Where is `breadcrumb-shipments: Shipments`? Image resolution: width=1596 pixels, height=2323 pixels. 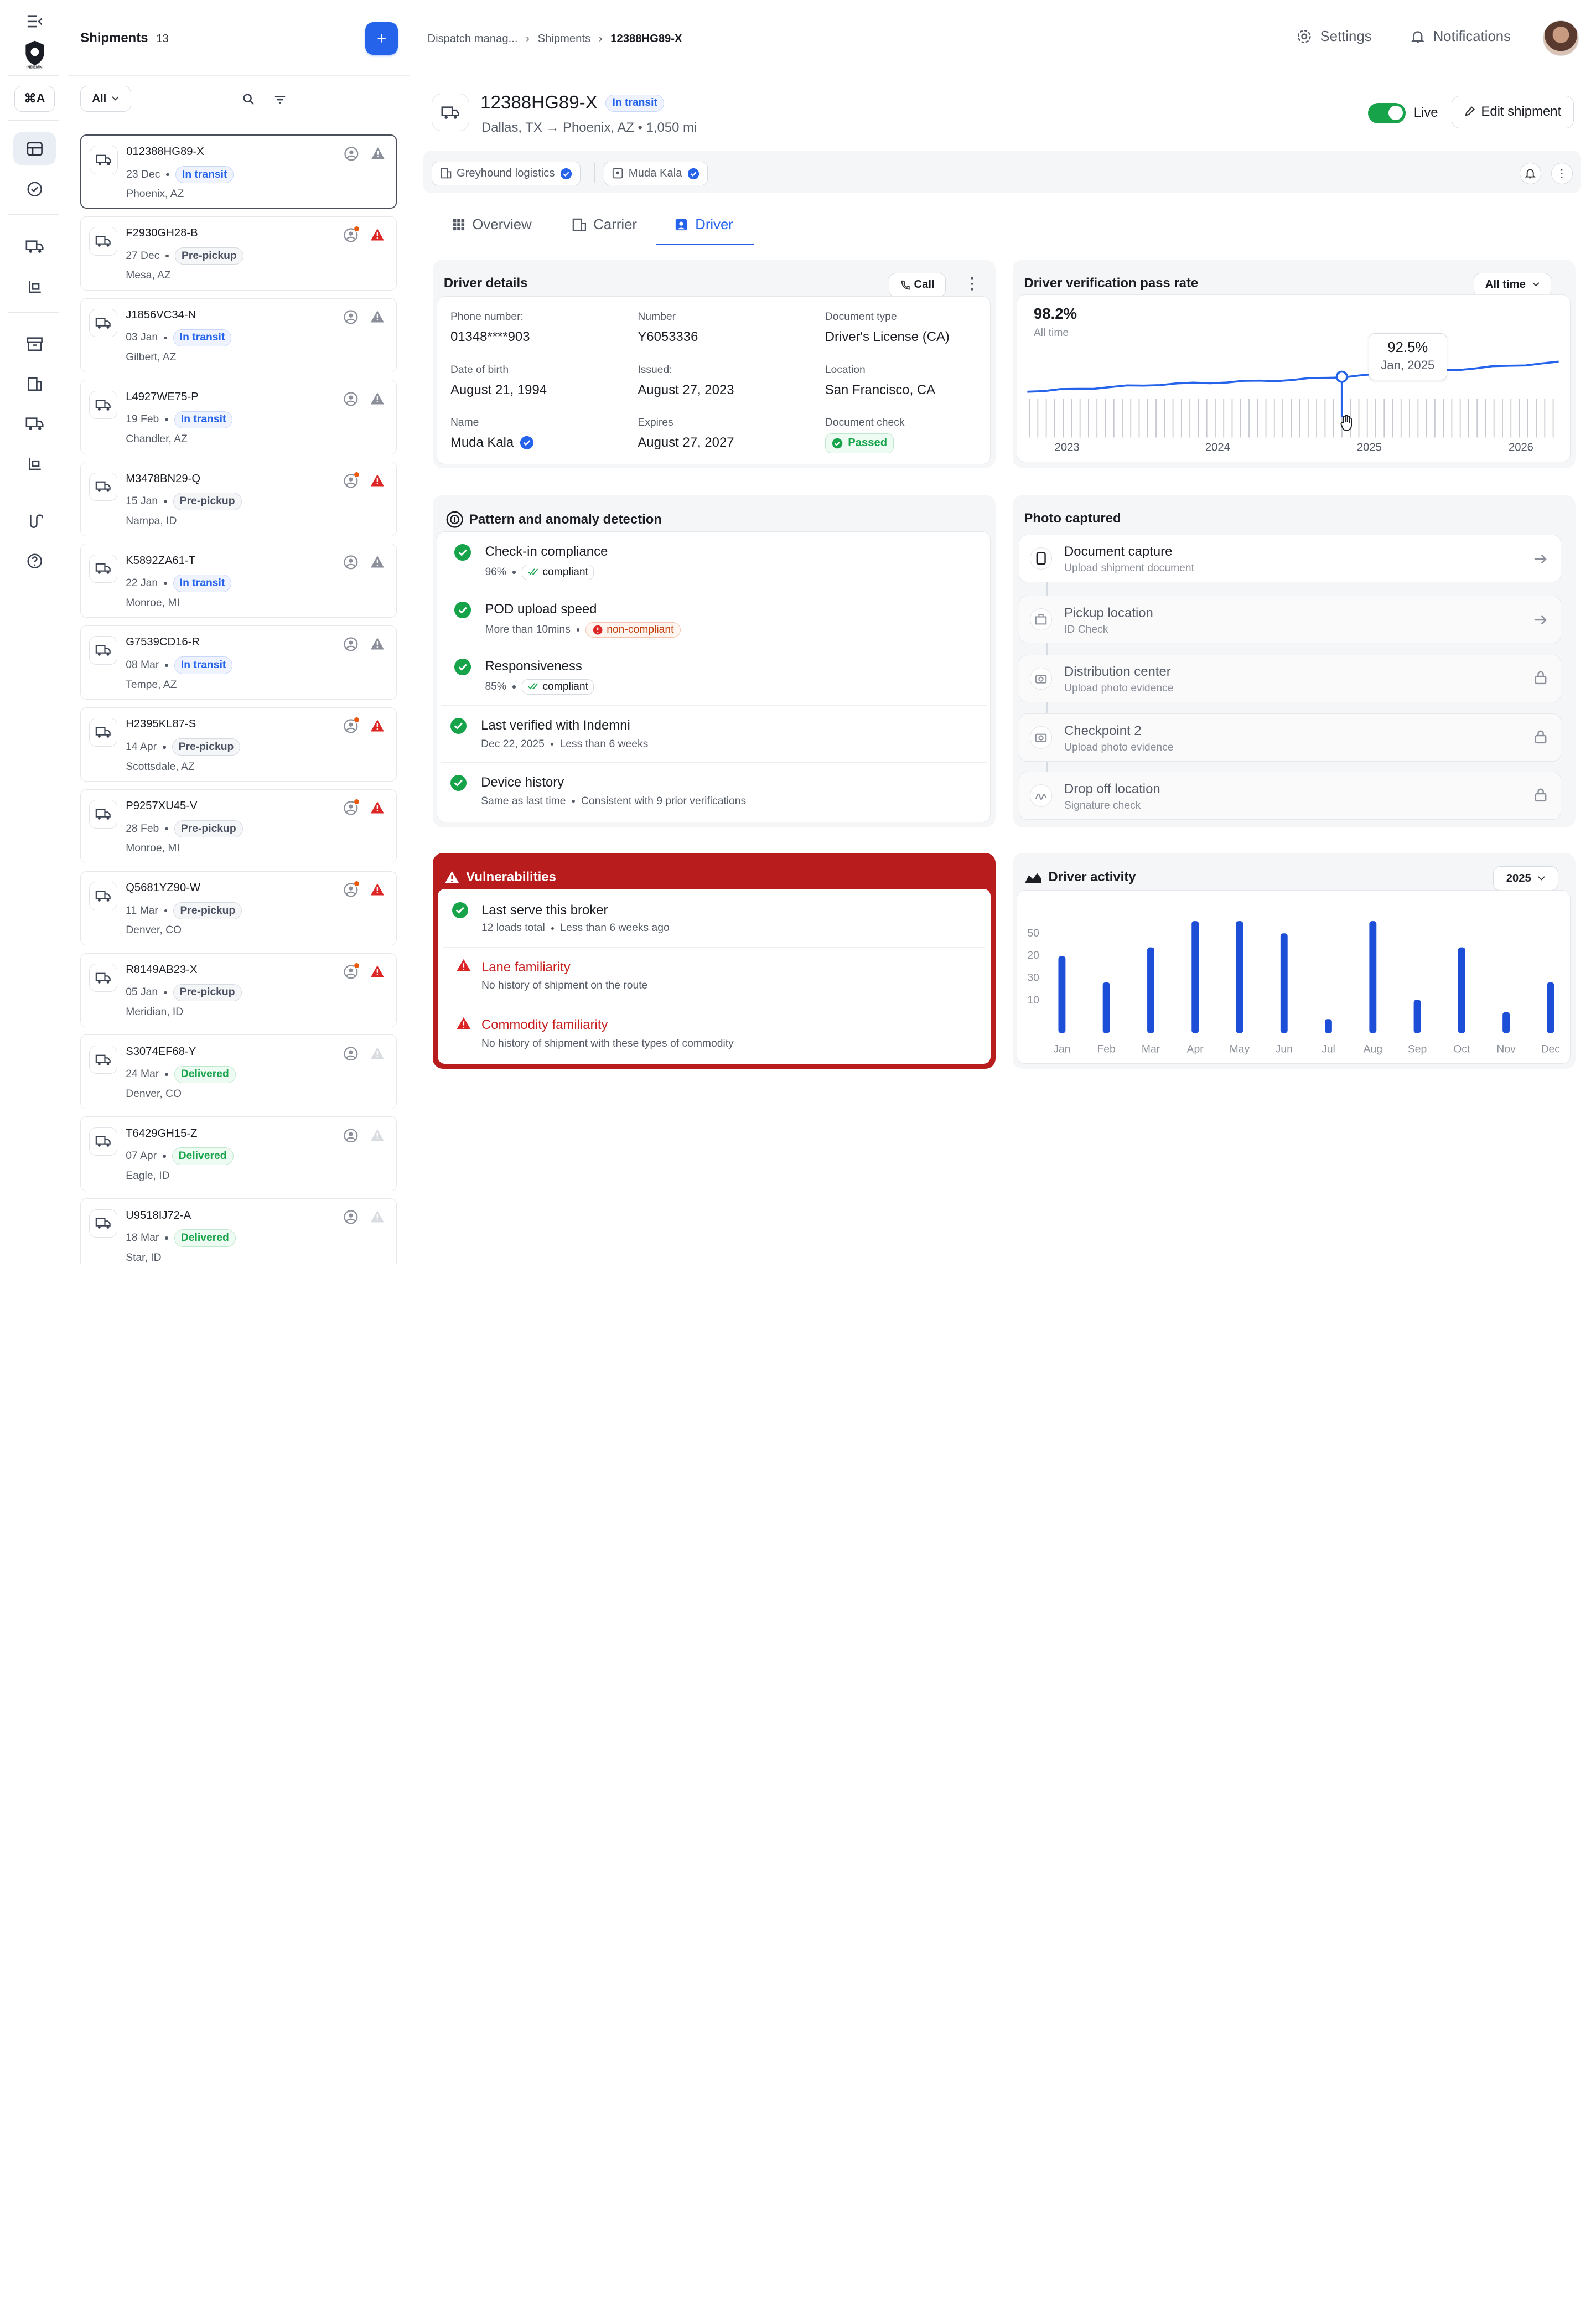 breadcrumb-shipments: Shipments is located at coordinates (564, 39).